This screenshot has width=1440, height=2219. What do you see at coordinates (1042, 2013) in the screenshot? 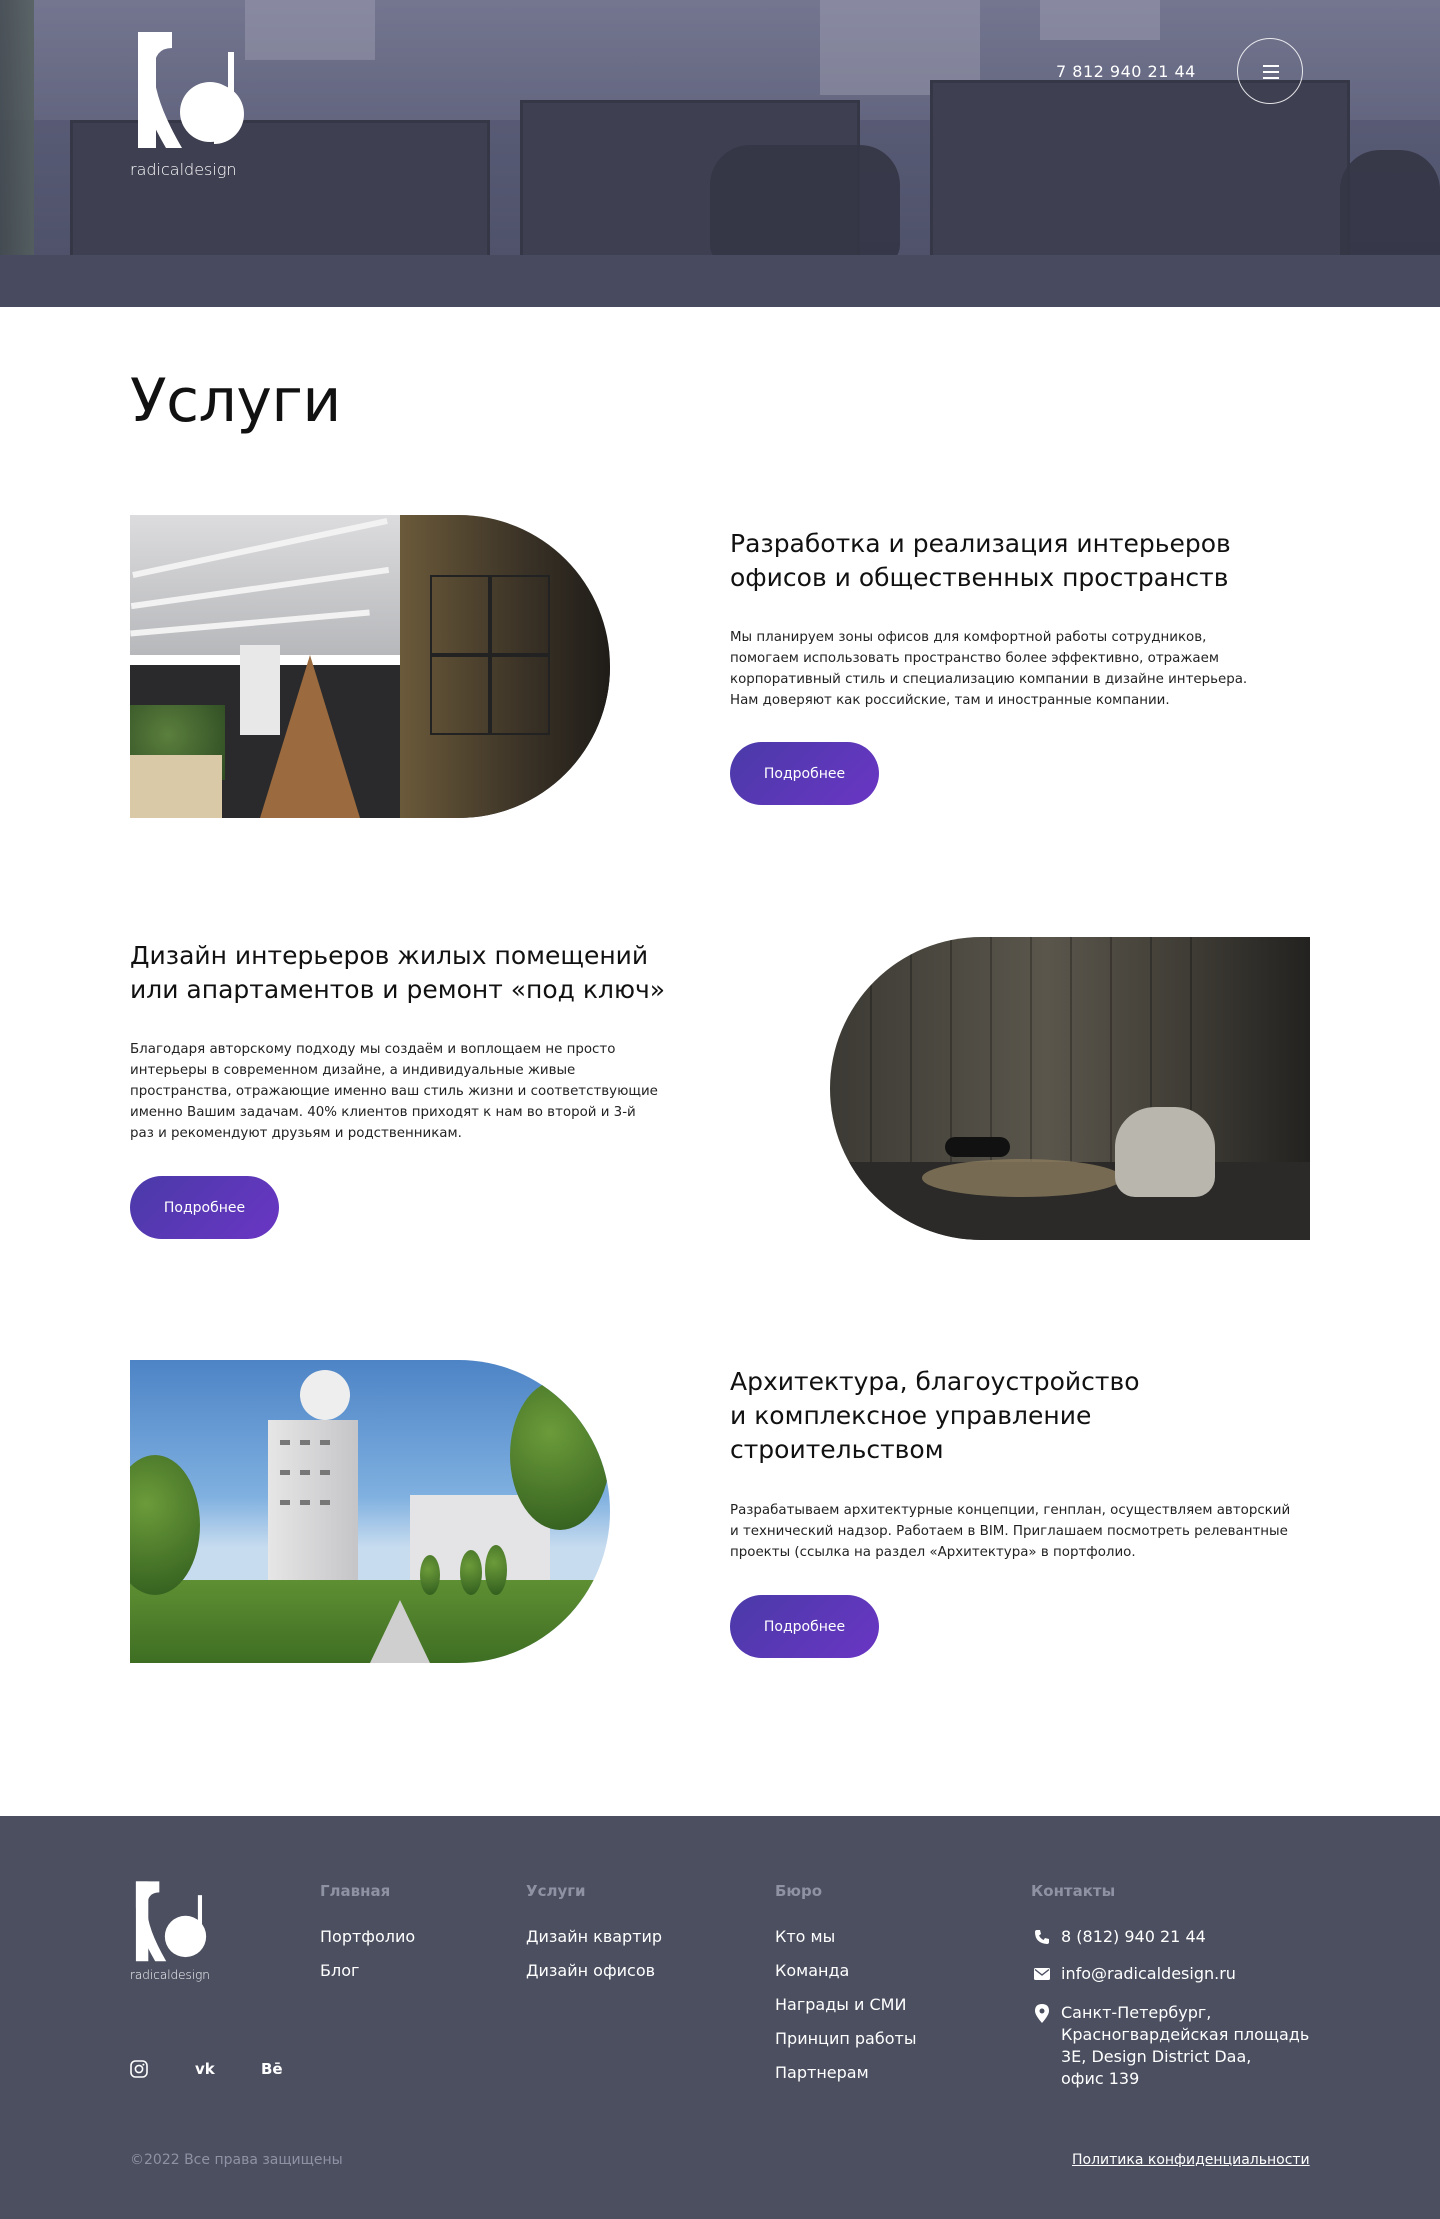
I see `location-pin-icon` at bounding box center [1042, 2013].